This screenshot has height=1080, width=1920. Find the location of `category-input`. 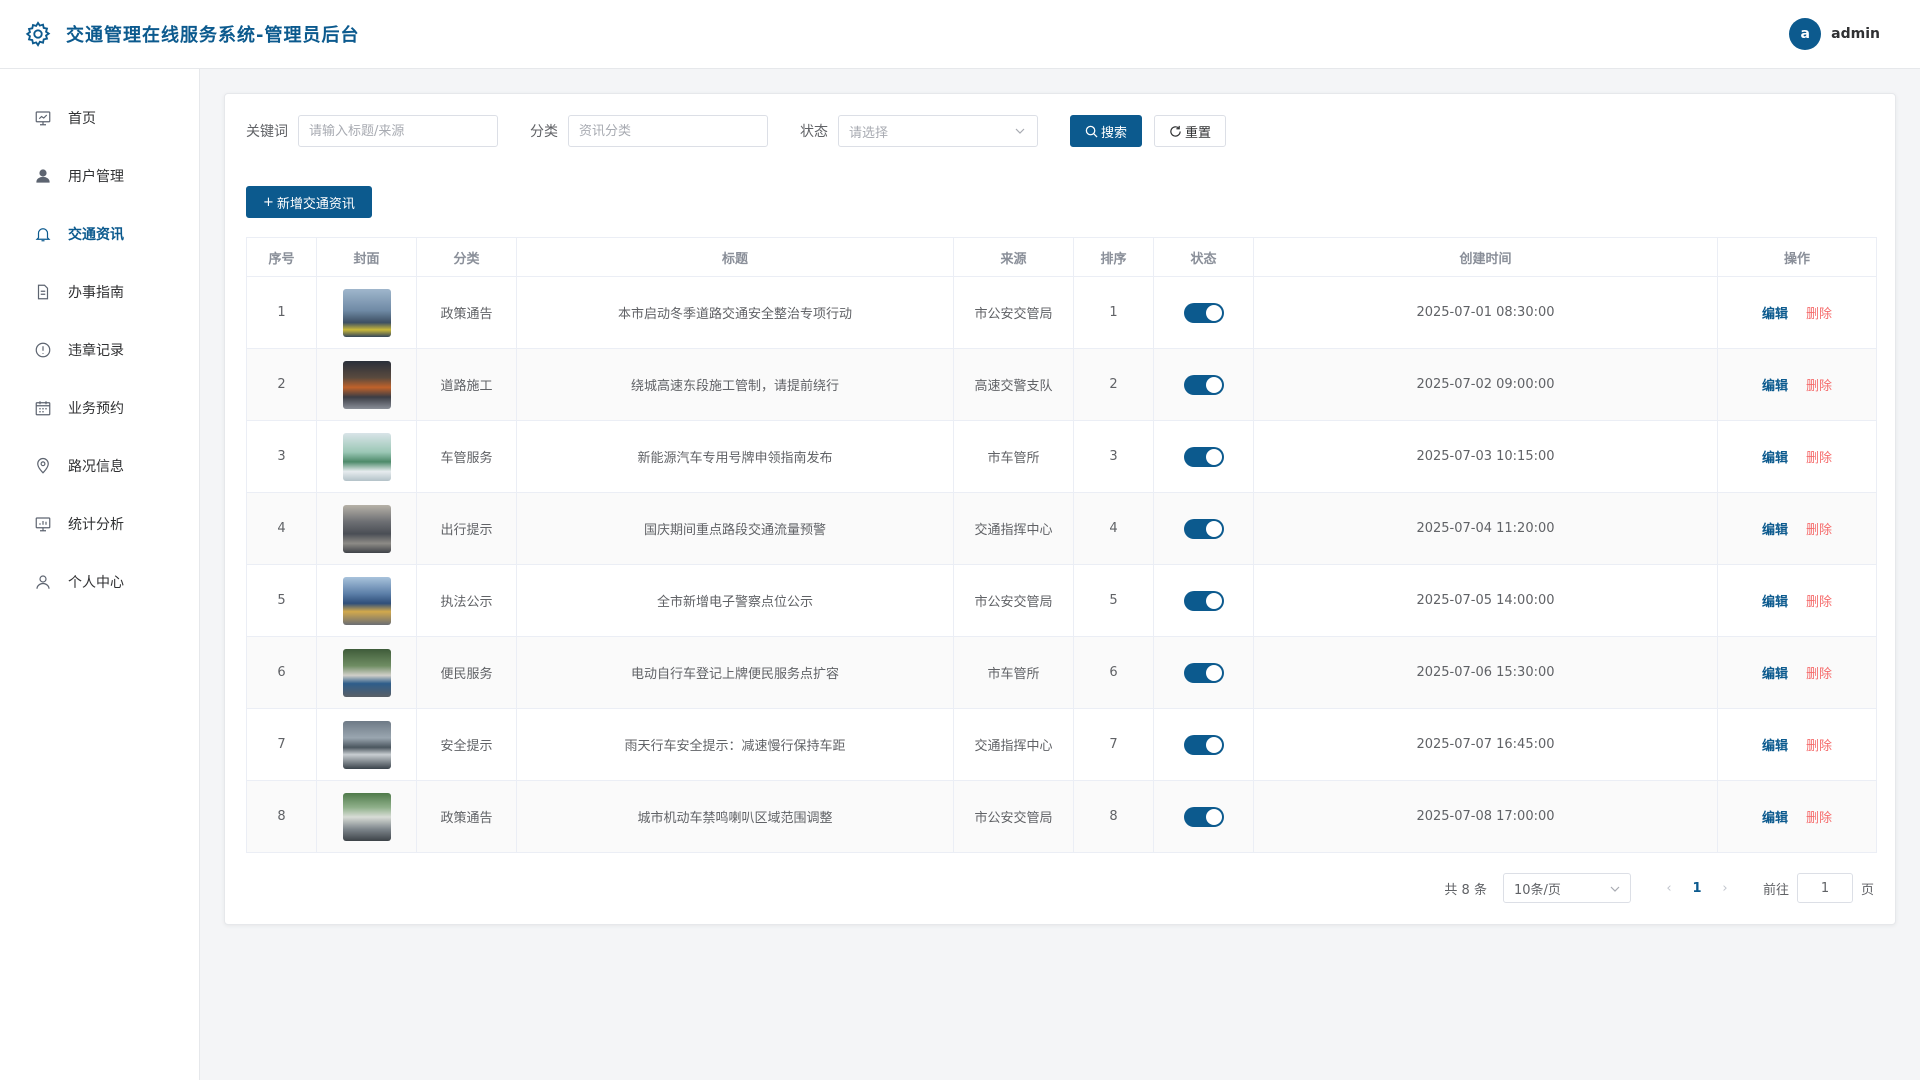

category-input is located at coordinates (668, 131).